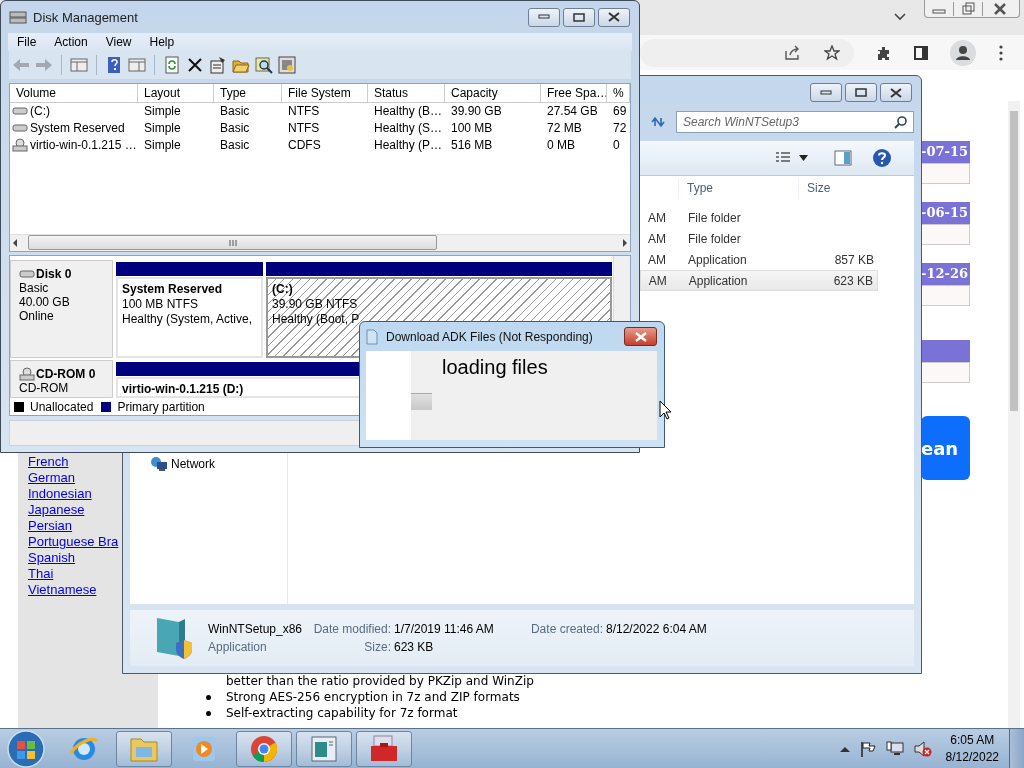 Image resolution: width=1024 pixels, height=768 pixels. I want to click on download-button: ean, so click(945, 448).